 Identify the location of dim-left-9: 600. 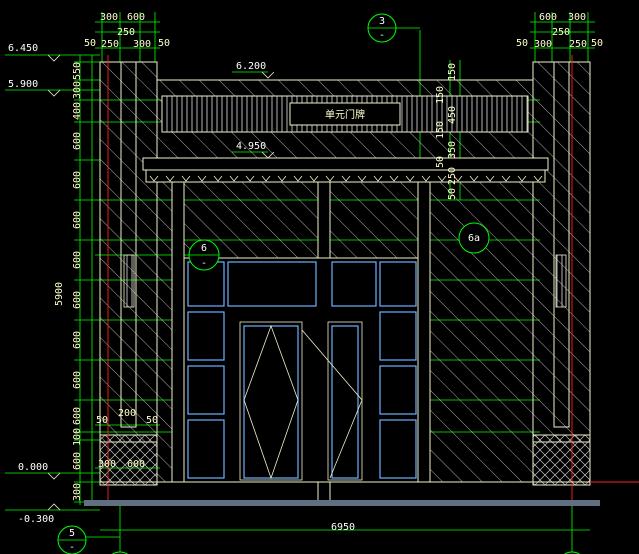
(77, 380).